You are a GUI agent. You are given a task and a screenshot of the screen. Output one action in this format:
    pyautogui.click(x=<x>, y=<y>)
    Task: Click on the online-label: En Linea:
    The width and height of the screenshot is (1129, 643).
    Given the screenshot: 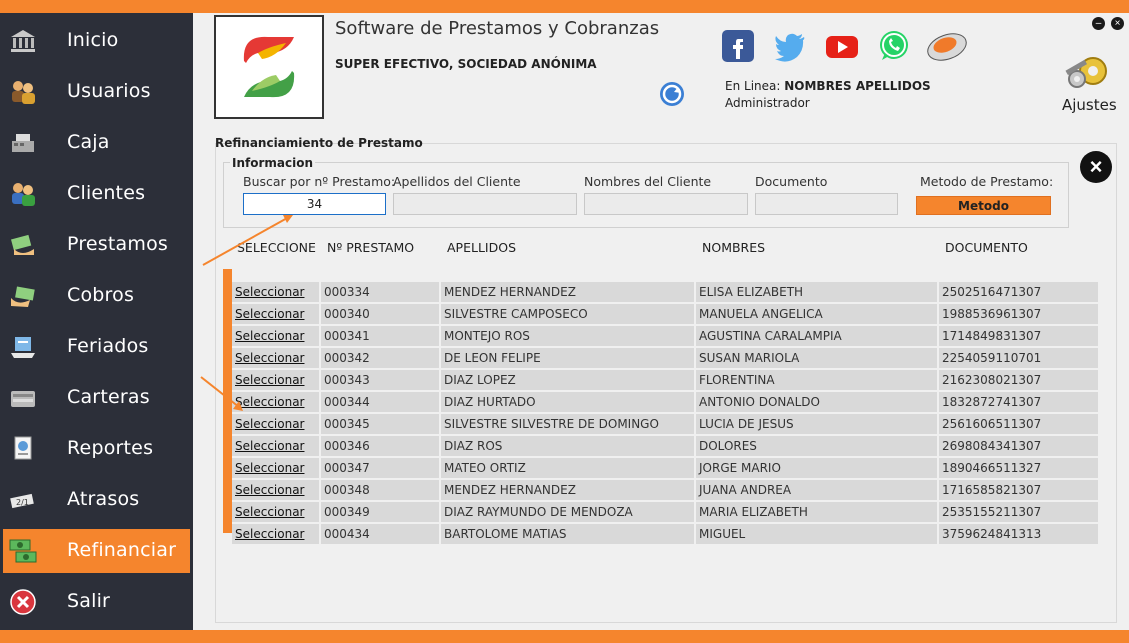 What is the action you would take?
    pyautogui.click(x=753, y=86)
    